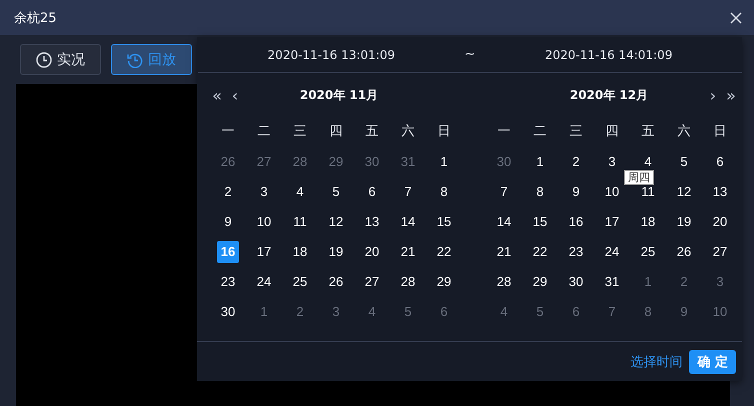 The image size is (754, 406). Describe the element at coordinates (331, 55) in the screenshot. I see `start-time: 2020-11-16 13:01:09` at that location.